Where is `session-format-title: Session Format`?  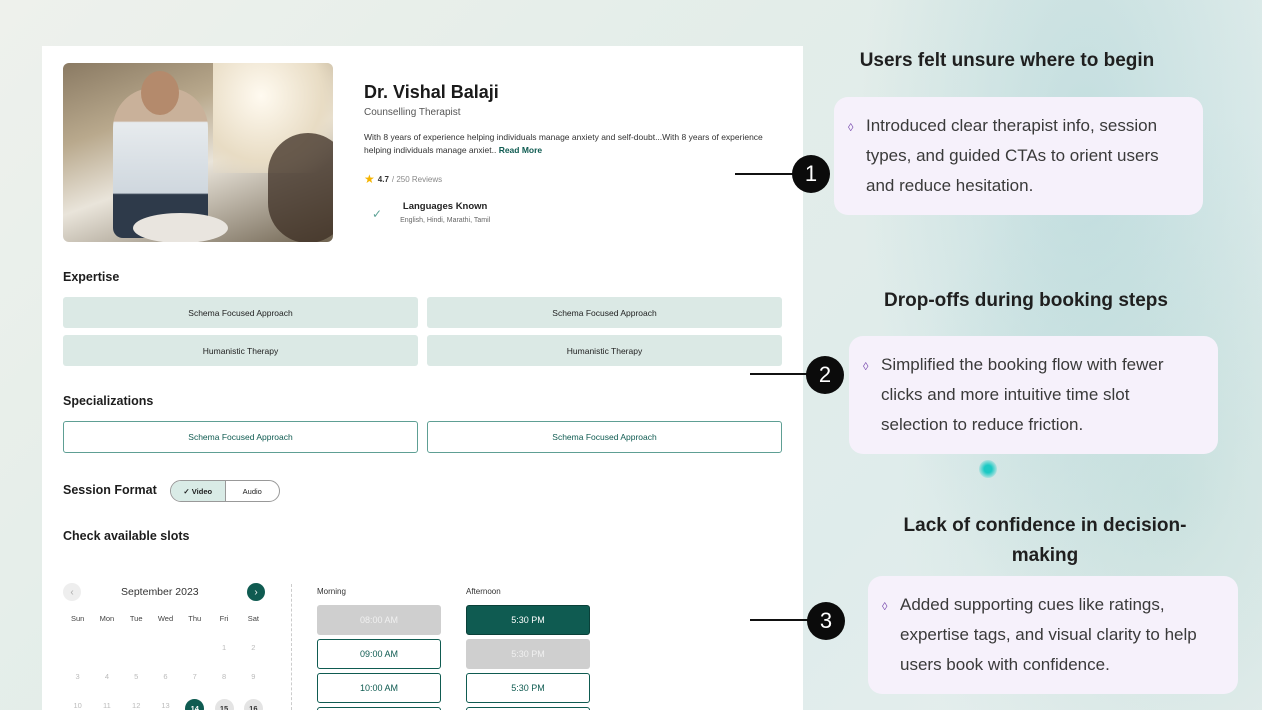 session-format-title: Session Format is located at coordinates (110, 490).